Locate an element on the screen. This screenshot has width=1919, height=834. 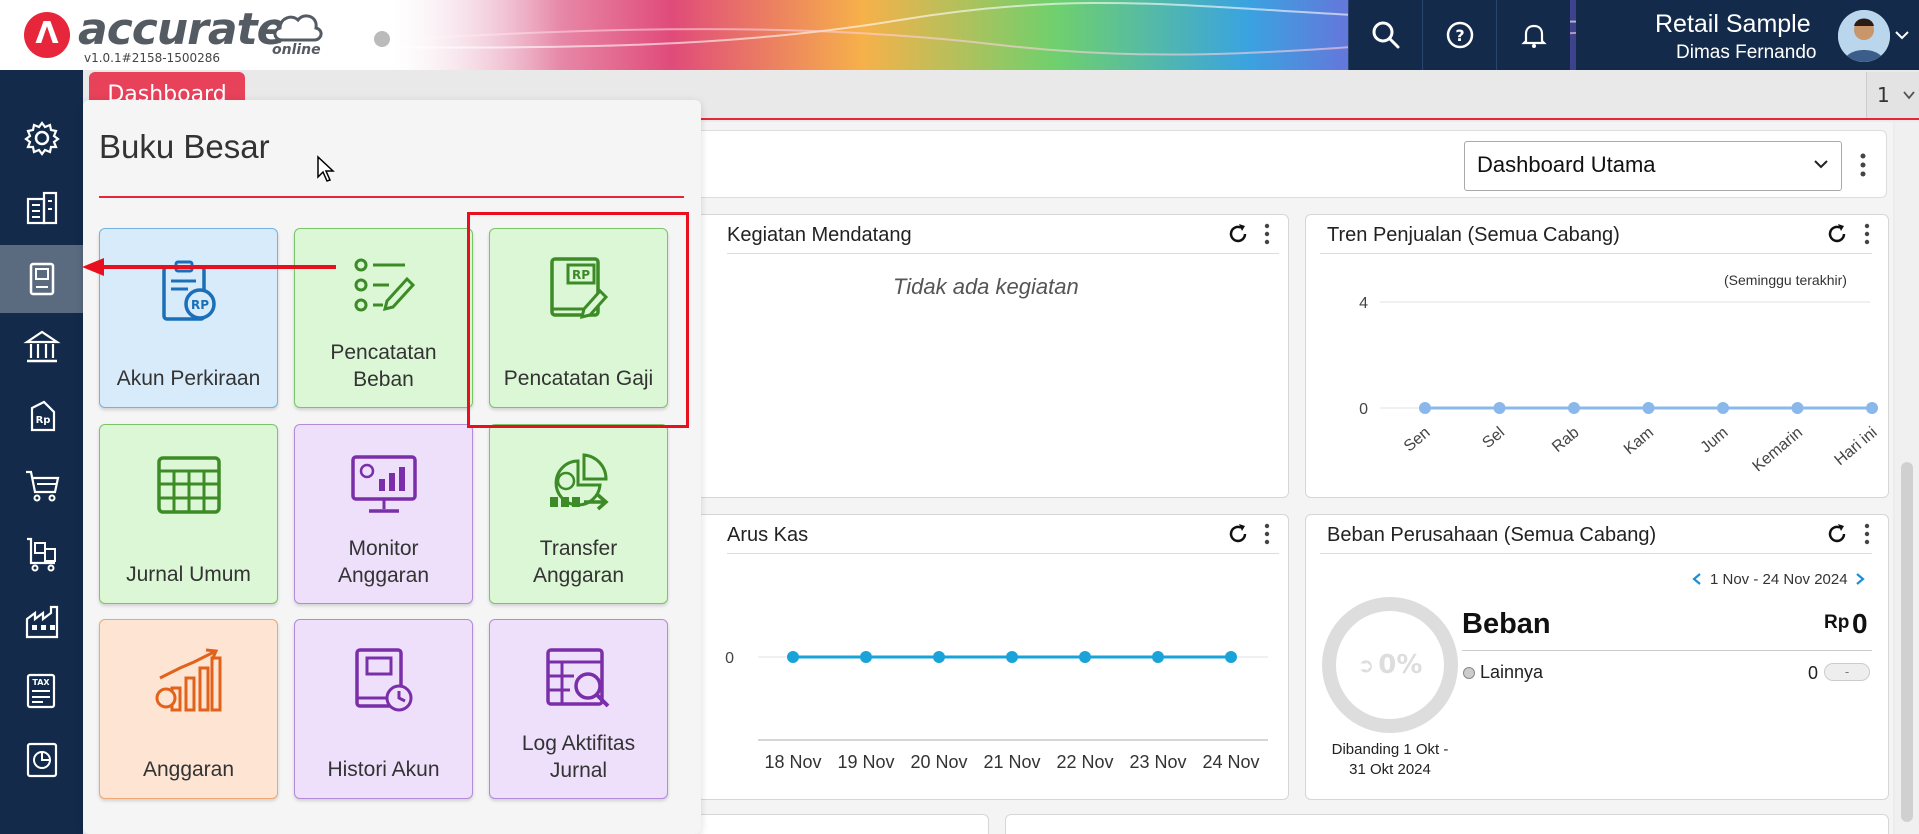
dashboard-menu-kebab-icon is located at coordinates (1863, 165).